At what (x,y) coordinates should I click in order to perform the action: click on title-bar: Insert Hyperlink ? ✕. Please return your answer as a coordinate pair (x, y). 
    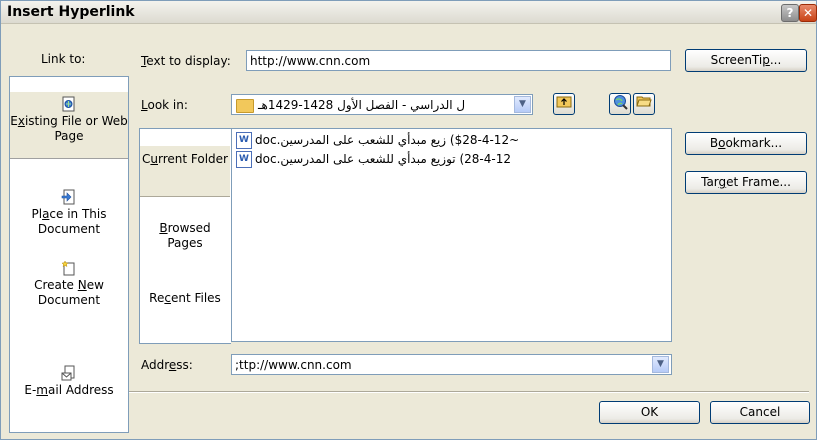
    Looking at the image, I should click on (409, 12).